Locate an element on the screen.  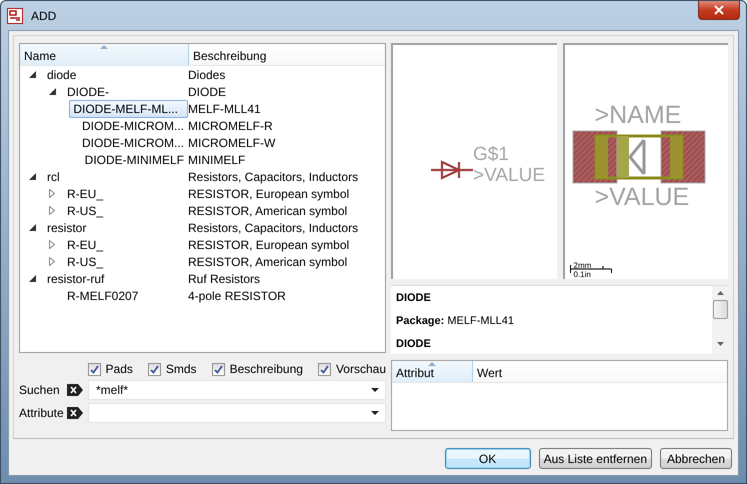
package-name-text: >NAME is located at coordinates (638, 115).